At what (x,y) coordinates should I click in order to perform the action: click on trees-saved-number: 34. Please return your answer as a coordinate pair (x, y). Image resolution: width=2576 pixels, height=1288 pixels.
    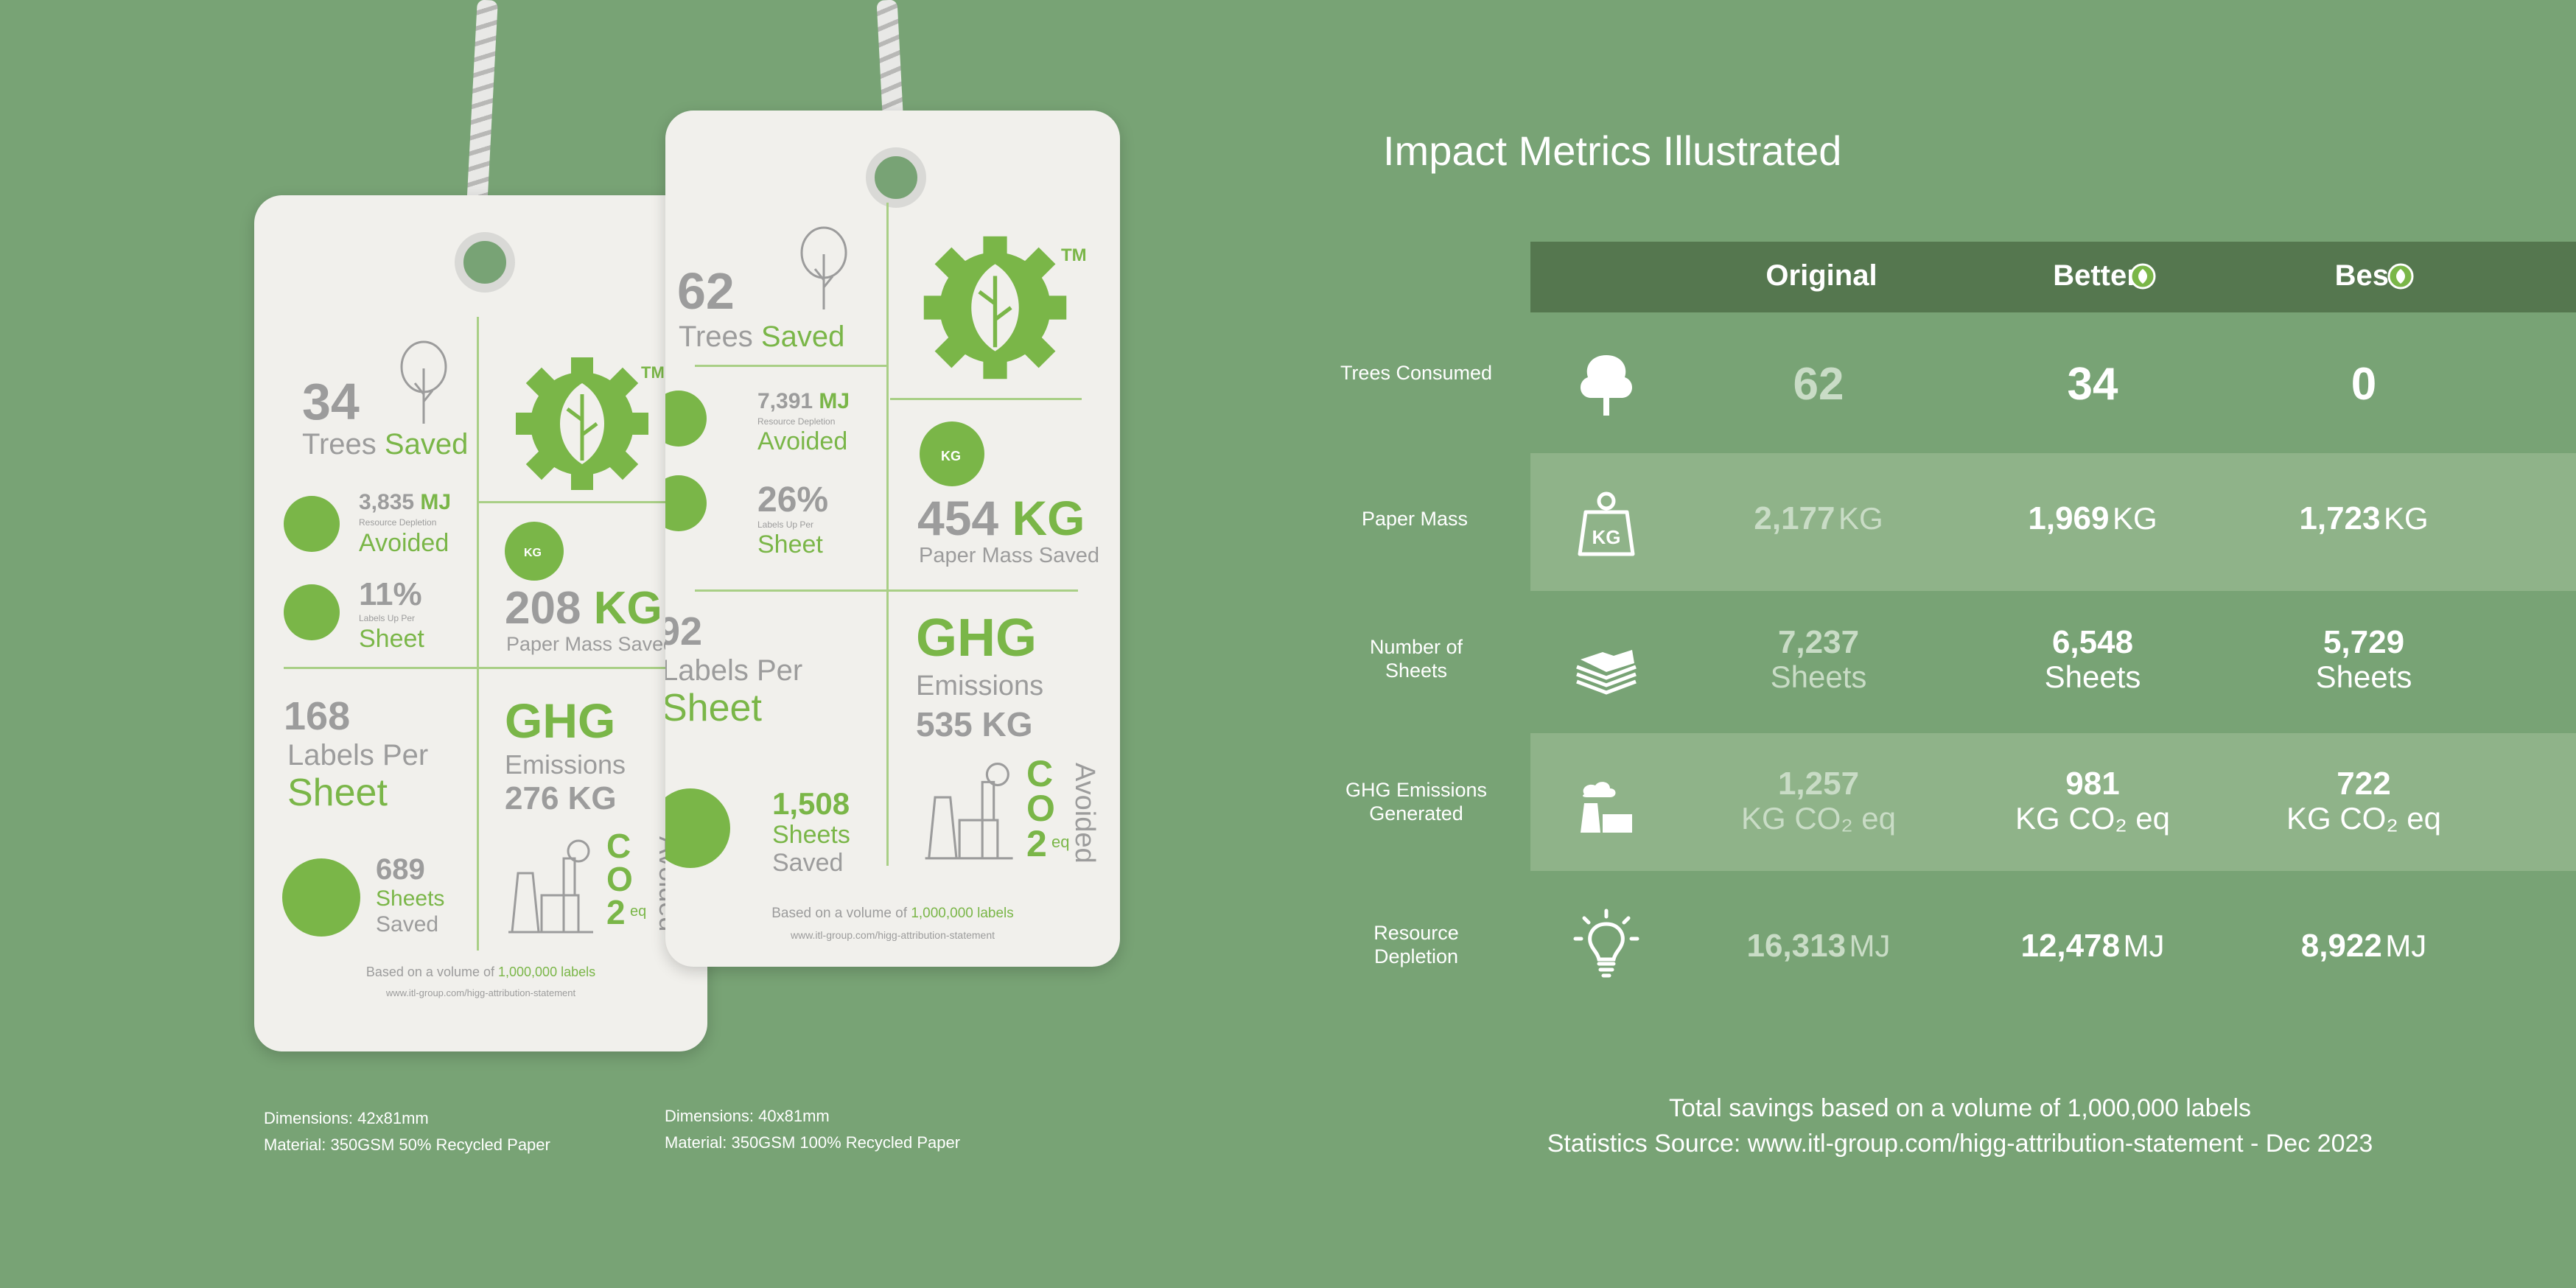
    Looking at the image, I should click on (331, 402).